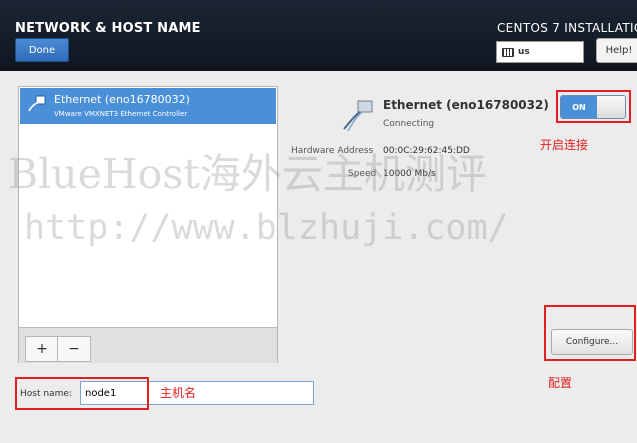 Image resolution: width=637 pixels, height=443 pixels. Describe the element at coordinates (616, 50) in the screenshot. I see `help-button: Help!` at that location.